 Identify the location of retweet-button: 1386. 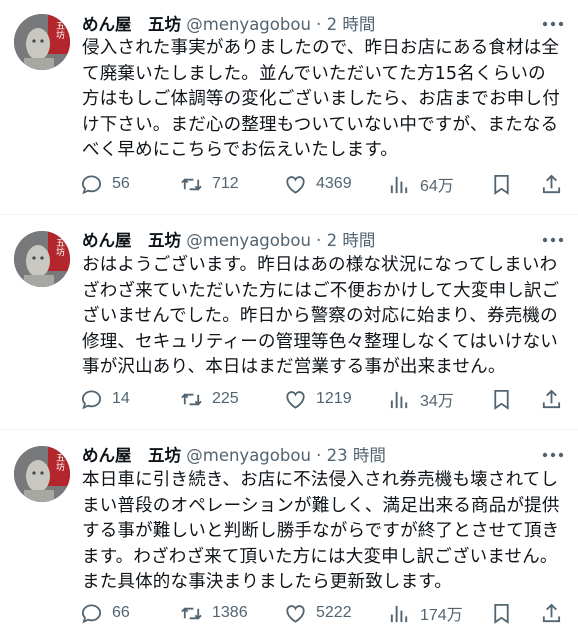
(214, 613).